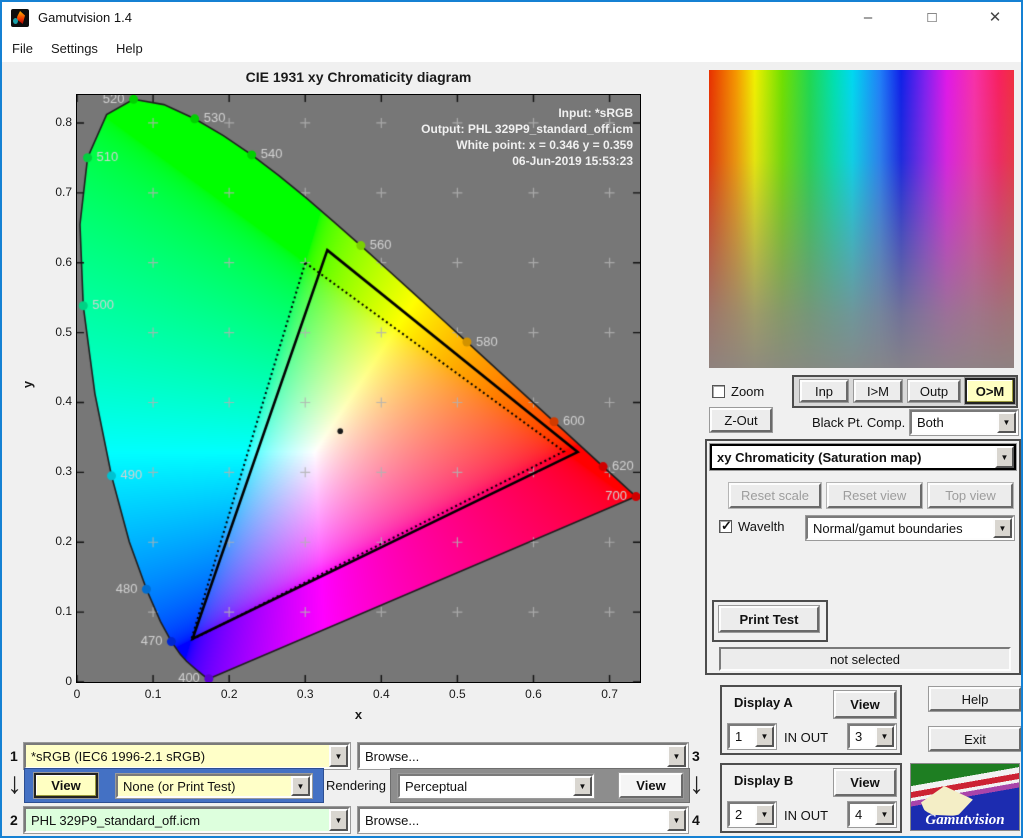 This screenshot has height=838, width=1023. I want to click on display-b-in-value: 2, so click(739, 814).